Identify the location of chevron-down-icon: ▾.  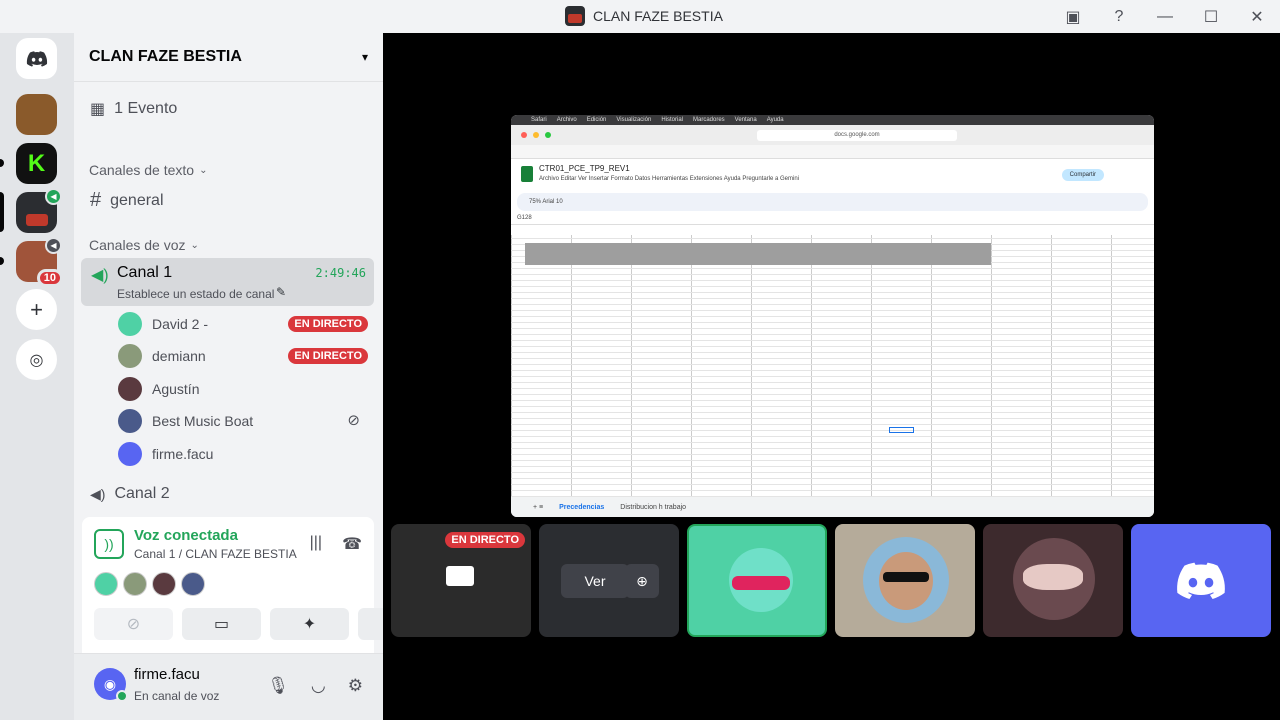
(364, 57).